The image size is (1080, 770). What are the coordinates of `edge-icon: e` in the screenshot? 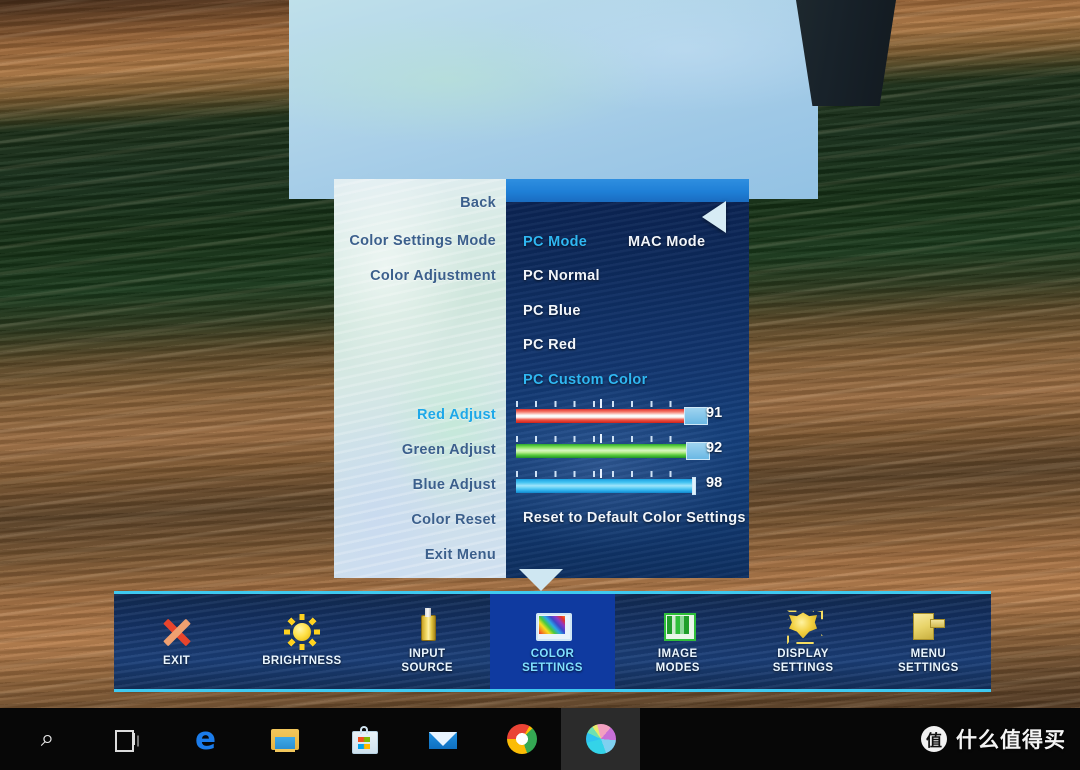 It's located at (205, 739).